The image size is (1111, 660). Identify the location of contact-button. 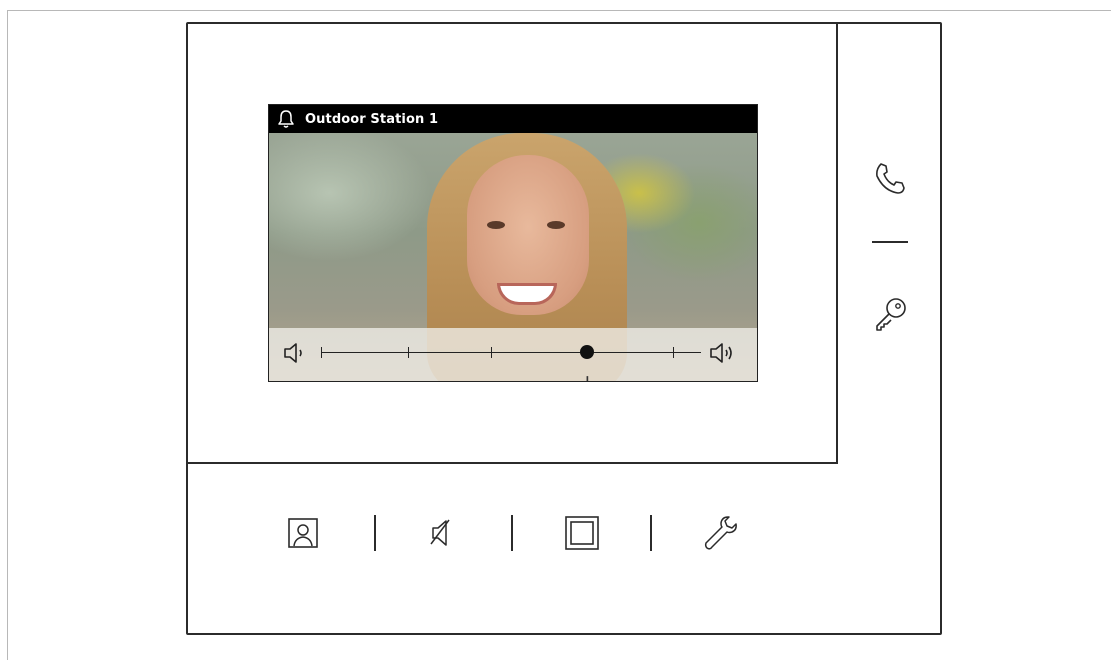
(303, 533).